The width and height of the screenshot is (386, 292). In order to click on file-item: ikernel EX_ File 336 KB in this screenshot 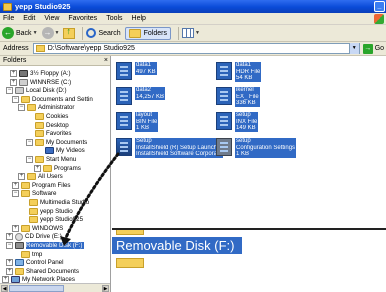, I will do `click(238, 97)`.